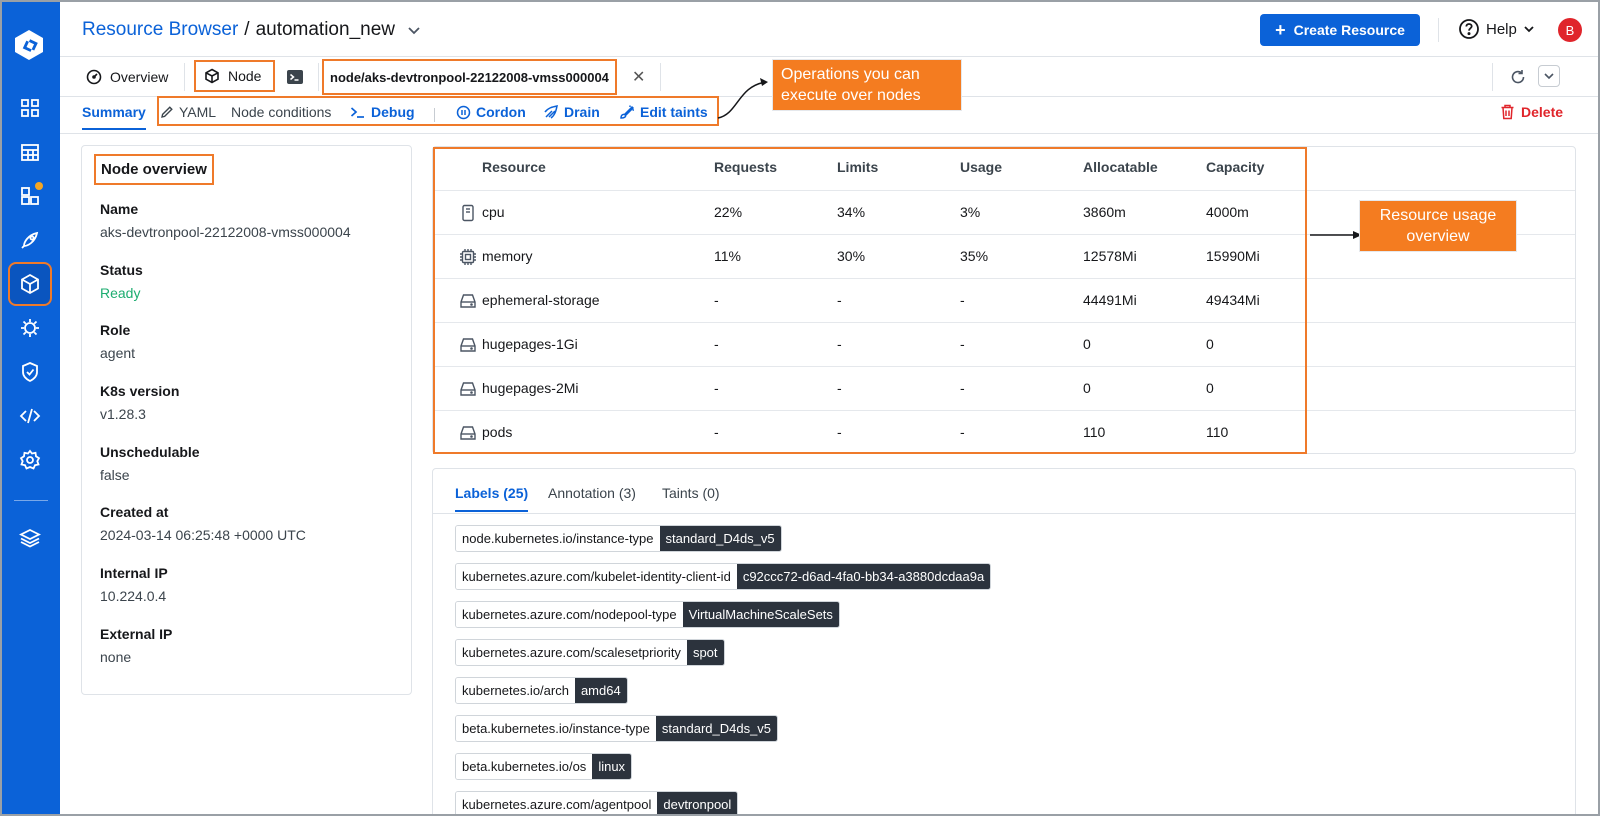 The image size is (1600, 816). Describe the element at coordinates (524, 766) in the screenshot. I see `label-key: beta.kubernetes.io/os` at that location.